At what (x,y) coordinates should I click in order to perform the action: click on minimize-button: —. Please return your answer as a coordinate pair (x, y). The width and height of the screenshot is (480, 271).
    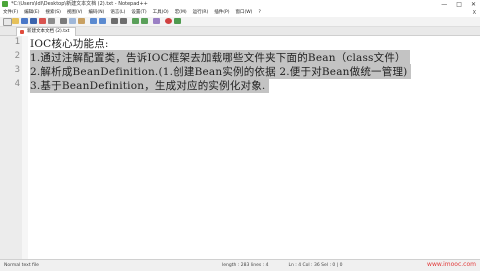
    Looking at the image, I should click on (444, 4).